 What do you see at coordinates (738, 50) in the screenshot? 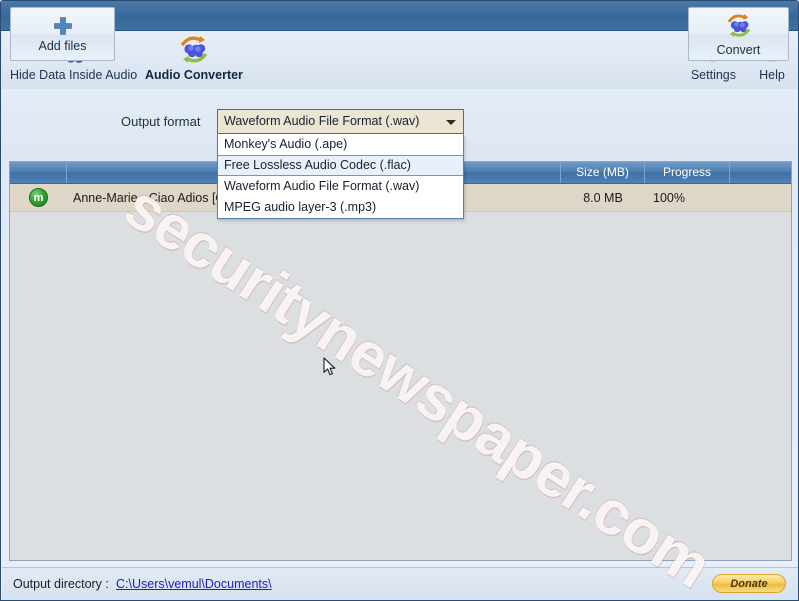
I see `convert-label: Convert` at bounding box center [738, 50].